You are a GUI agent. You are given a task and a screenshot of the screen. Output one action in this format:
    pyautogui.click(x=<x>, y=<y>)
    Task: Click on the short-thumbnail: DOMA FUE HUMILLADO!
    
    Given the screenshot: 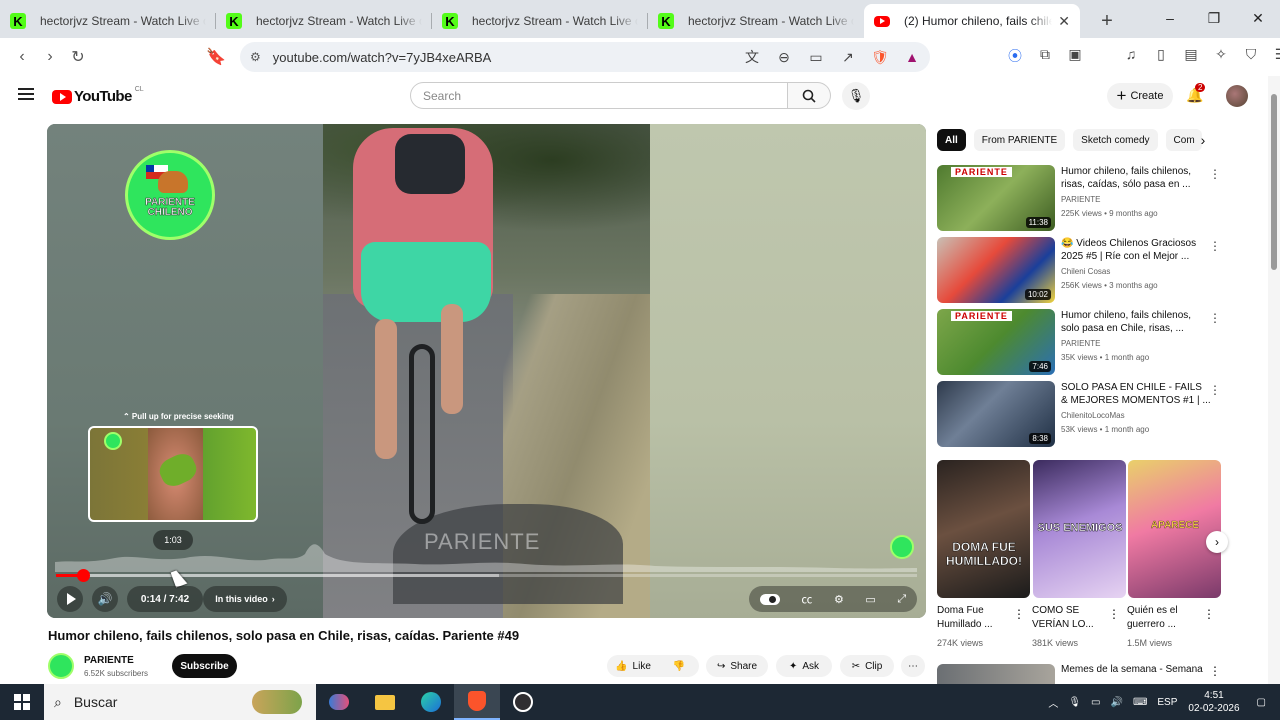 What is the action you would take?
    pyautogui.click(x=983, y=529)
    